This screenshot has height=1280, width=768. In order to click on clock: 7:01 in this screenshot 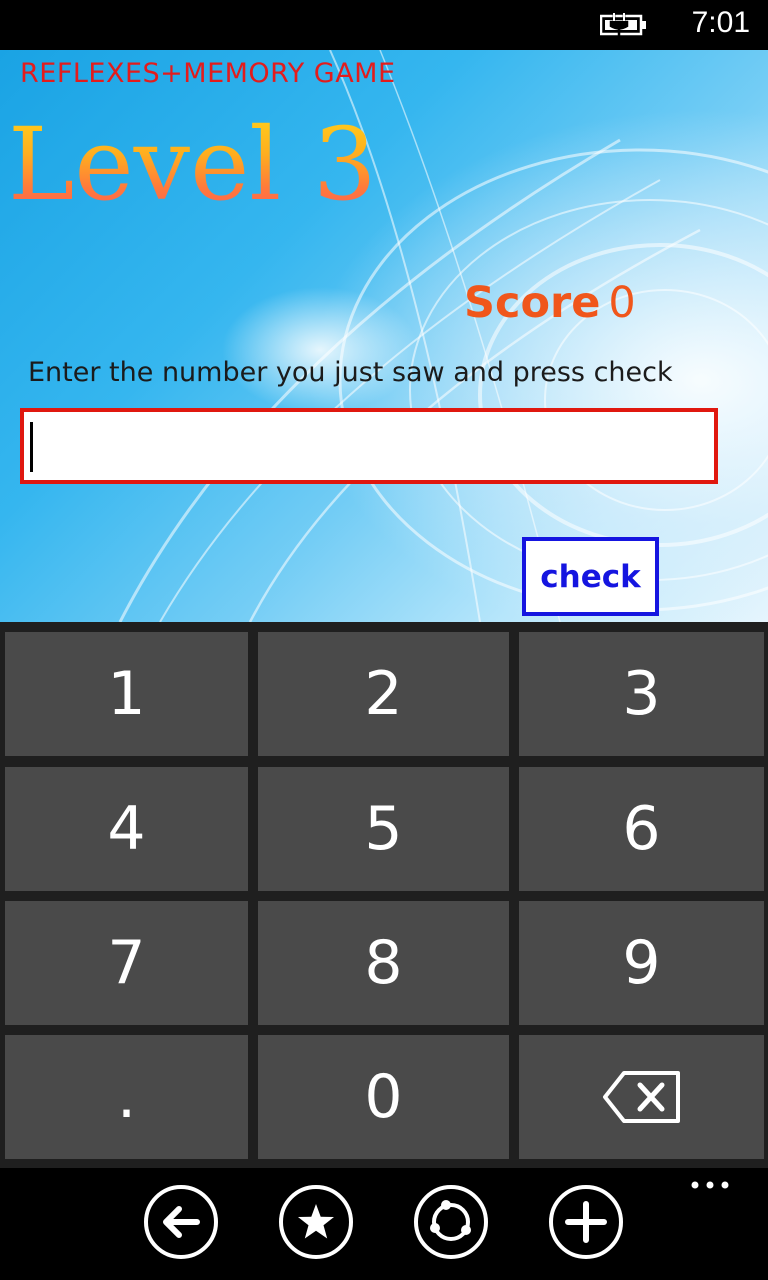, I will do `click(720, 22)`.